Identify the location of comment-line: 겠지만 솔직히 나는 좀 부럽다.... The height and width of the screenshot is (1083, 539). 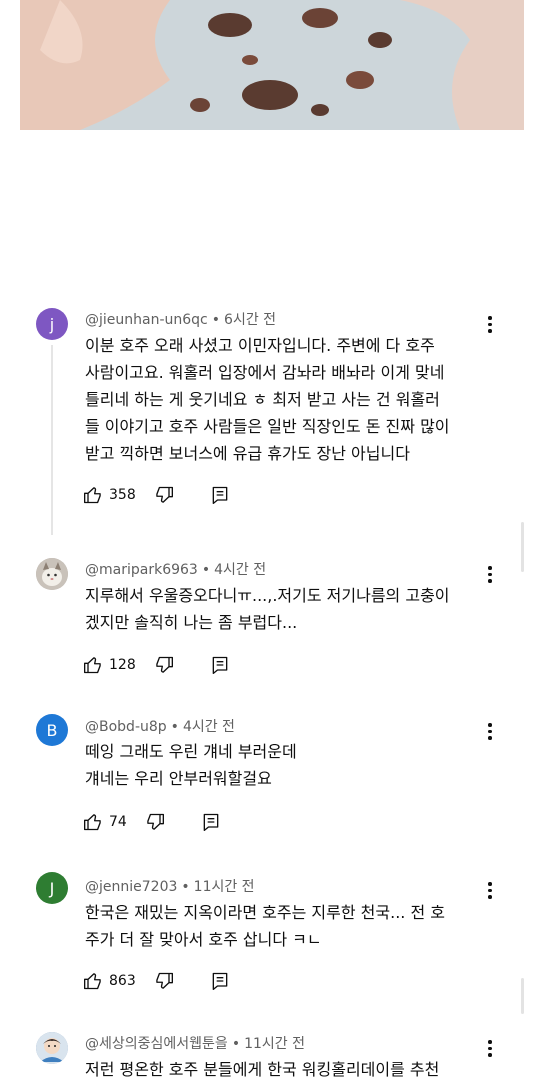
(191, 622).